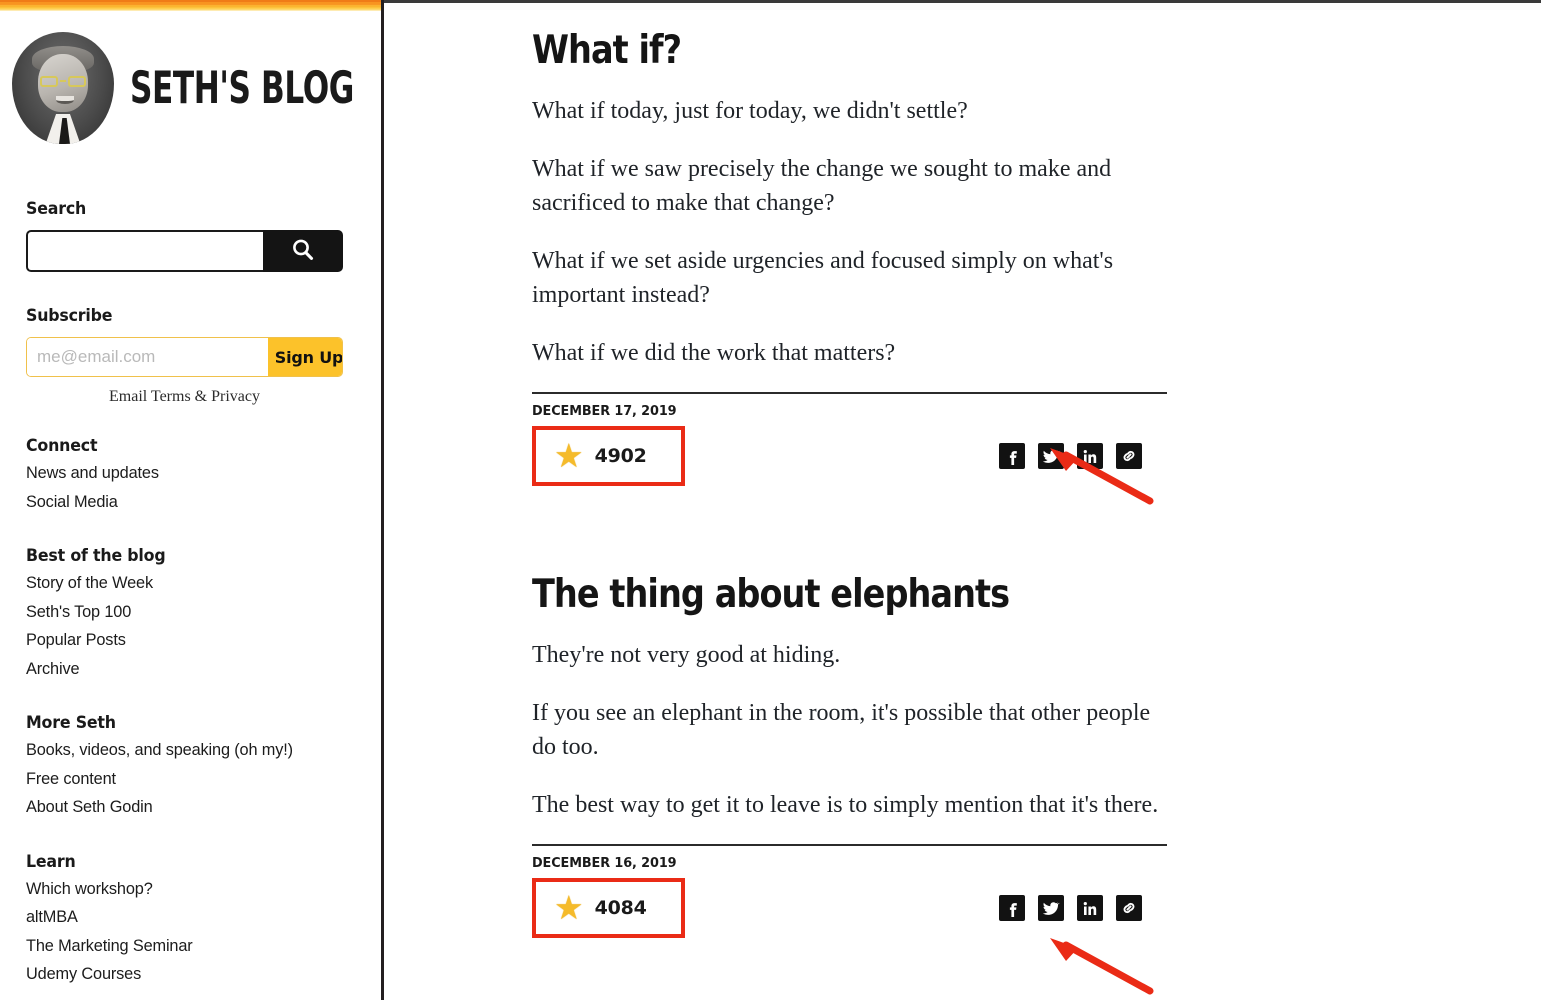 The width and height of the screenshot is (1541, 1000). What do you see at coordinates (184, 669) in the screenshot?
I see `sidebar-item-archive: Archive` at bounding box center [184, 669].